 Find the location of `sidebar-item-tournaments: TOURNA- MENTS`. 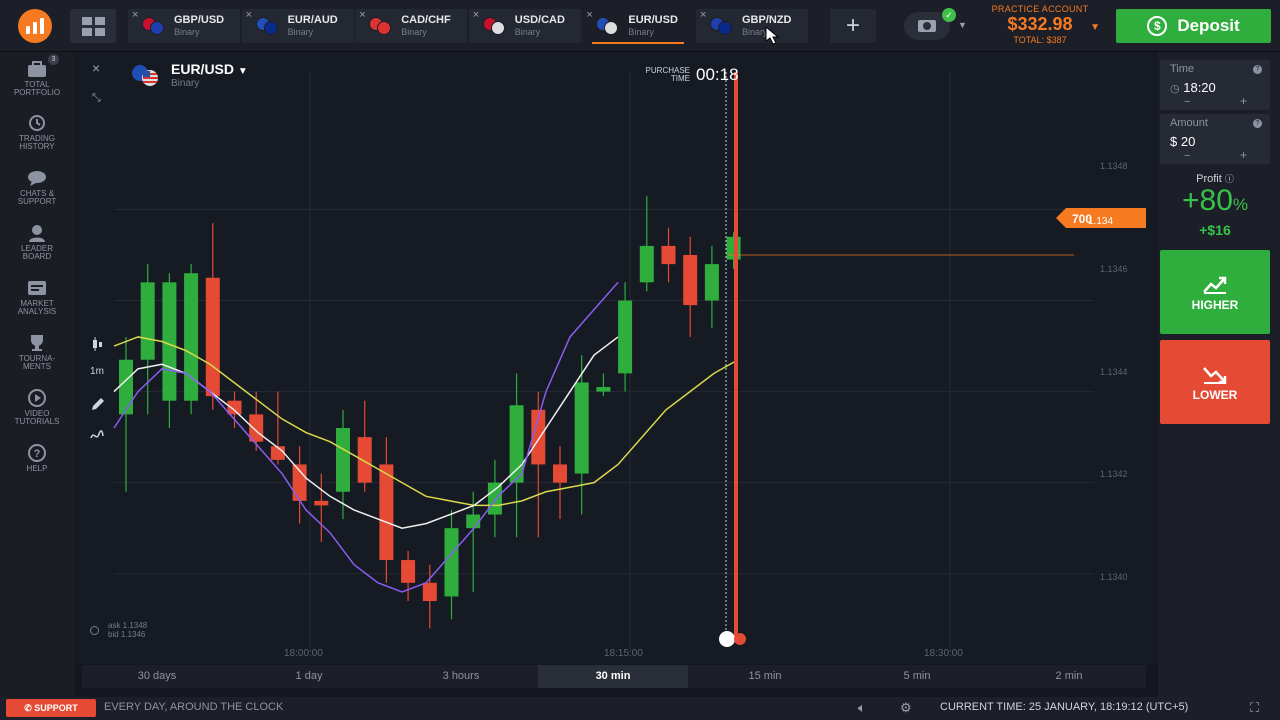

sidebar-item-tournaments: TOURNA- MENTS is located at coordinates (37, 352).